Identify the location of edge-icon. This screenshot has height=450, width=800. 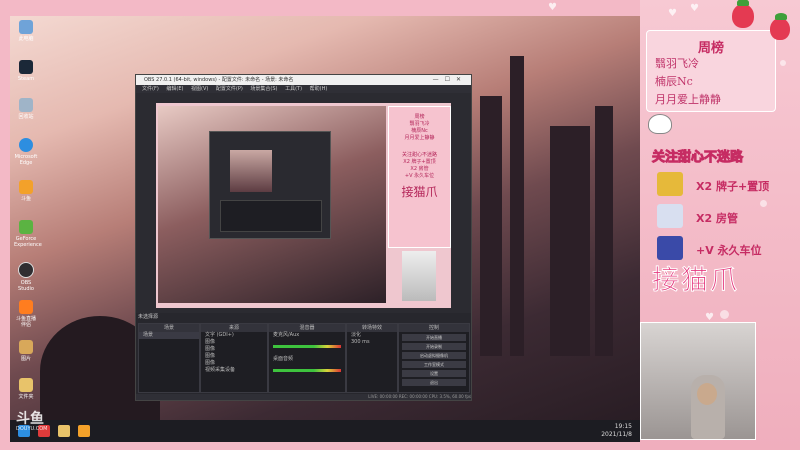
(26, 145).